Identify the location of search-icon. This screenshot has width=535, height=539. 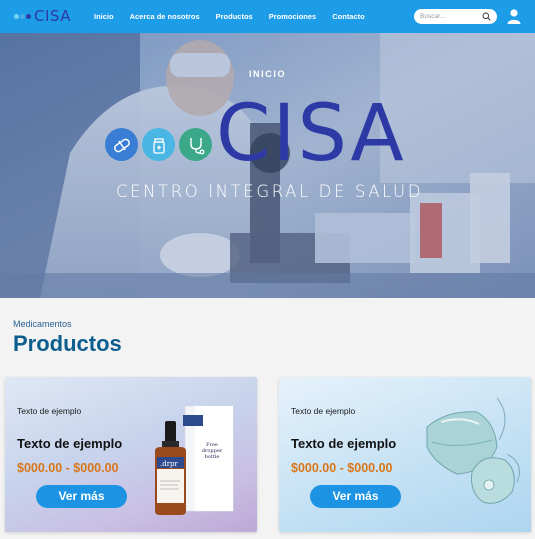
(486, 16).